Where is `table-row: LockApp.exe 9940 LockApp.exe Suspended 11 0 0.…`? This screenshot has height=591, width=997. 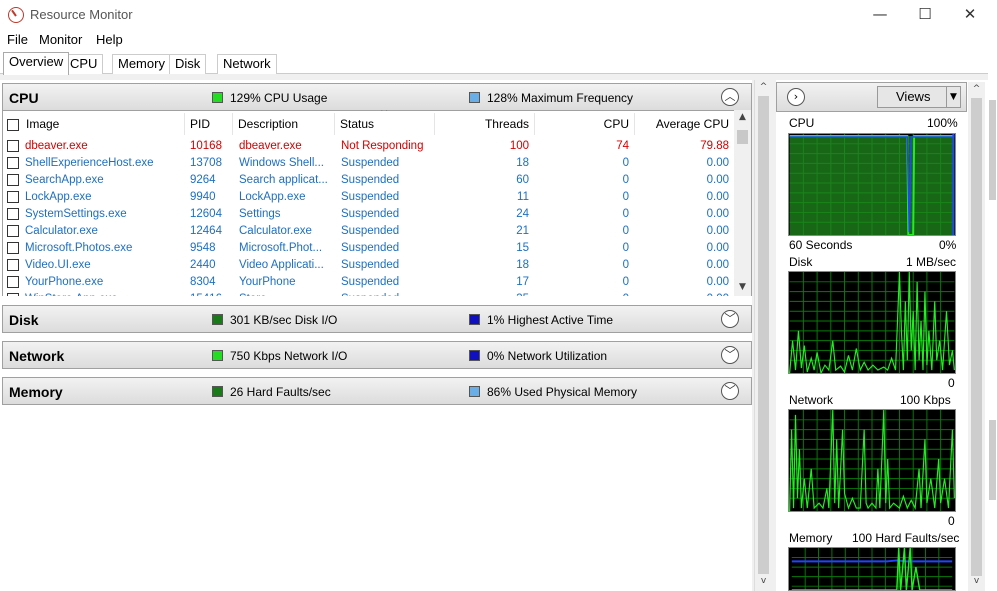
table-row: LockApp.exe 9940 LockApp.exe Suspended 11 0 0.… is located at coordinates (369, 197).